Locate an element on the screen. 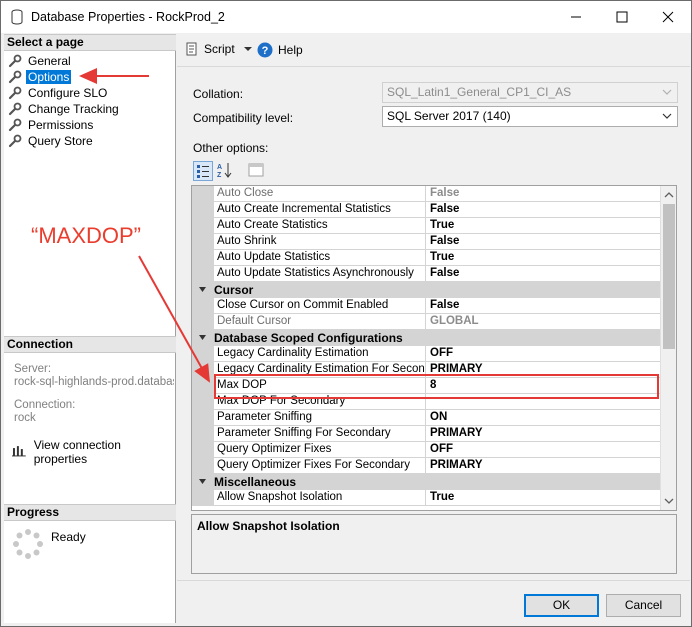 This screenshot has width=692, height=627. property-name: Query Optimizer Fixes For Secondary is located at coordinates (320, 466).